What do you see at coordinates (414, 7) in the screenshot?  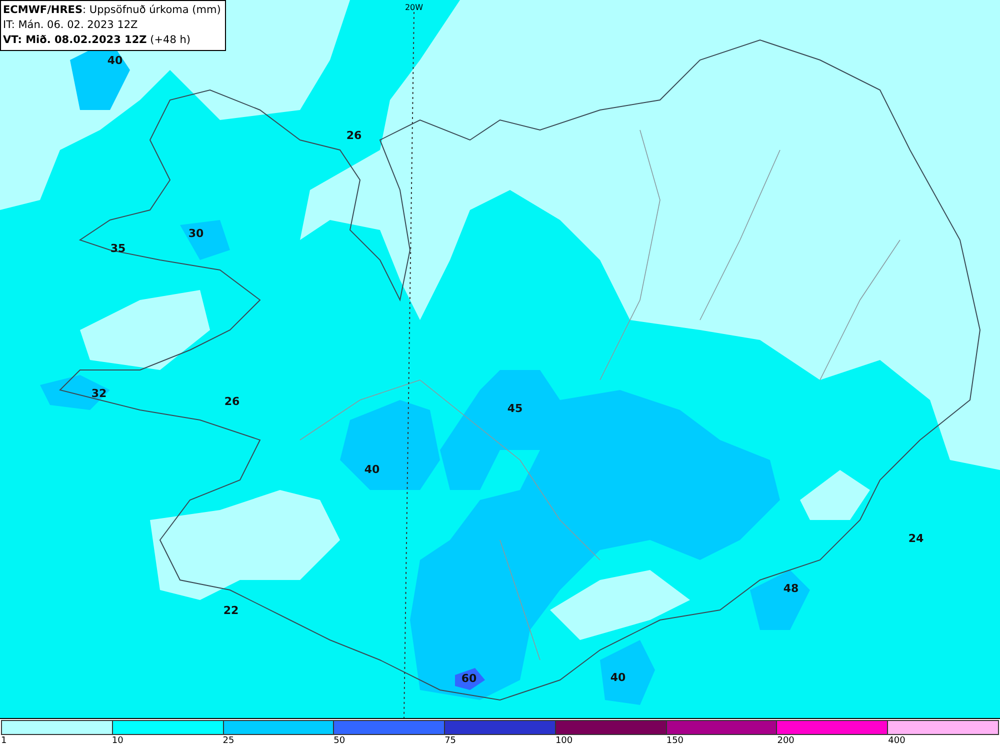 I see `meridian-label: 20W` at bounding box center [414, 7].